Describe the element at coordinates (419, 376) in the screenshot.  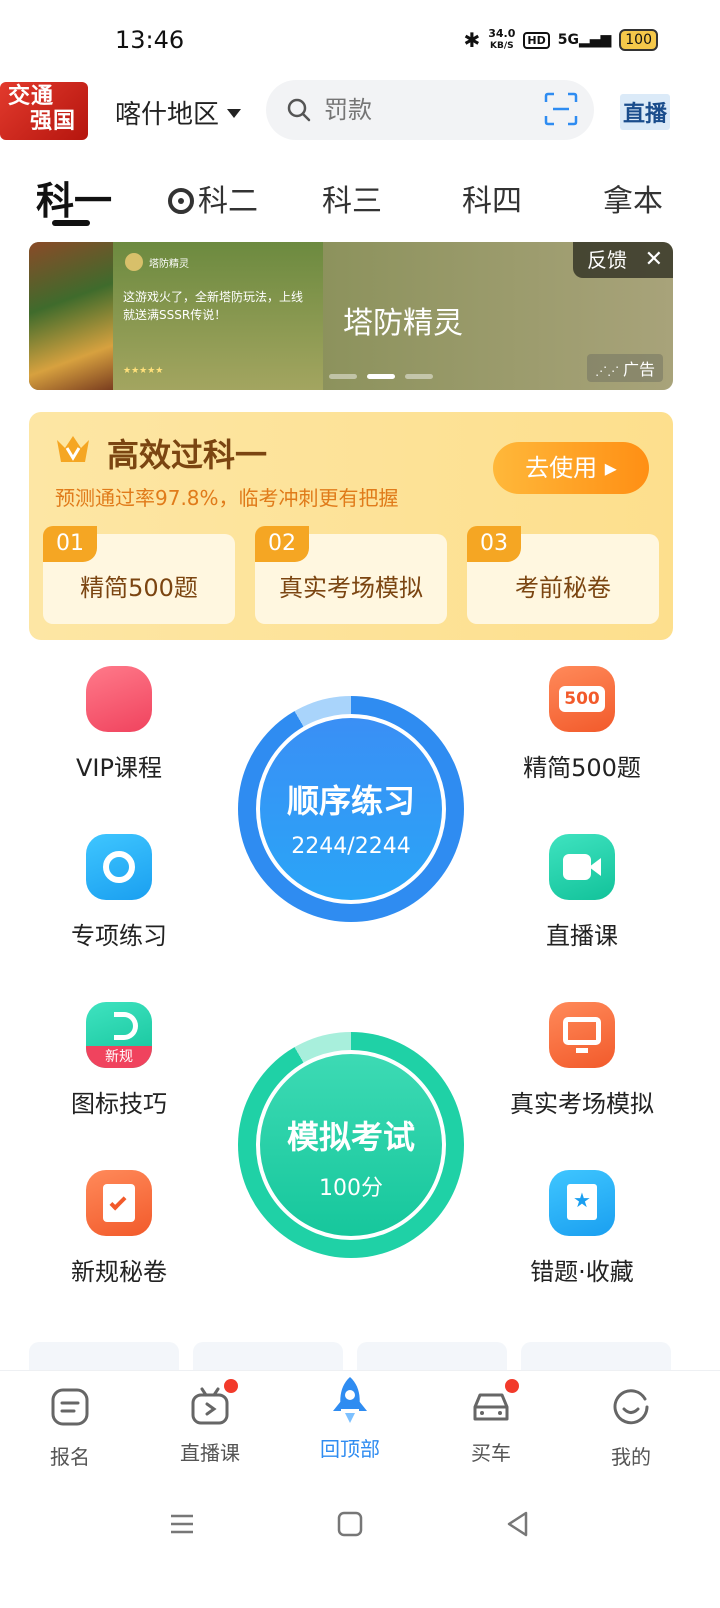
I see `carousel-dot` at that location.